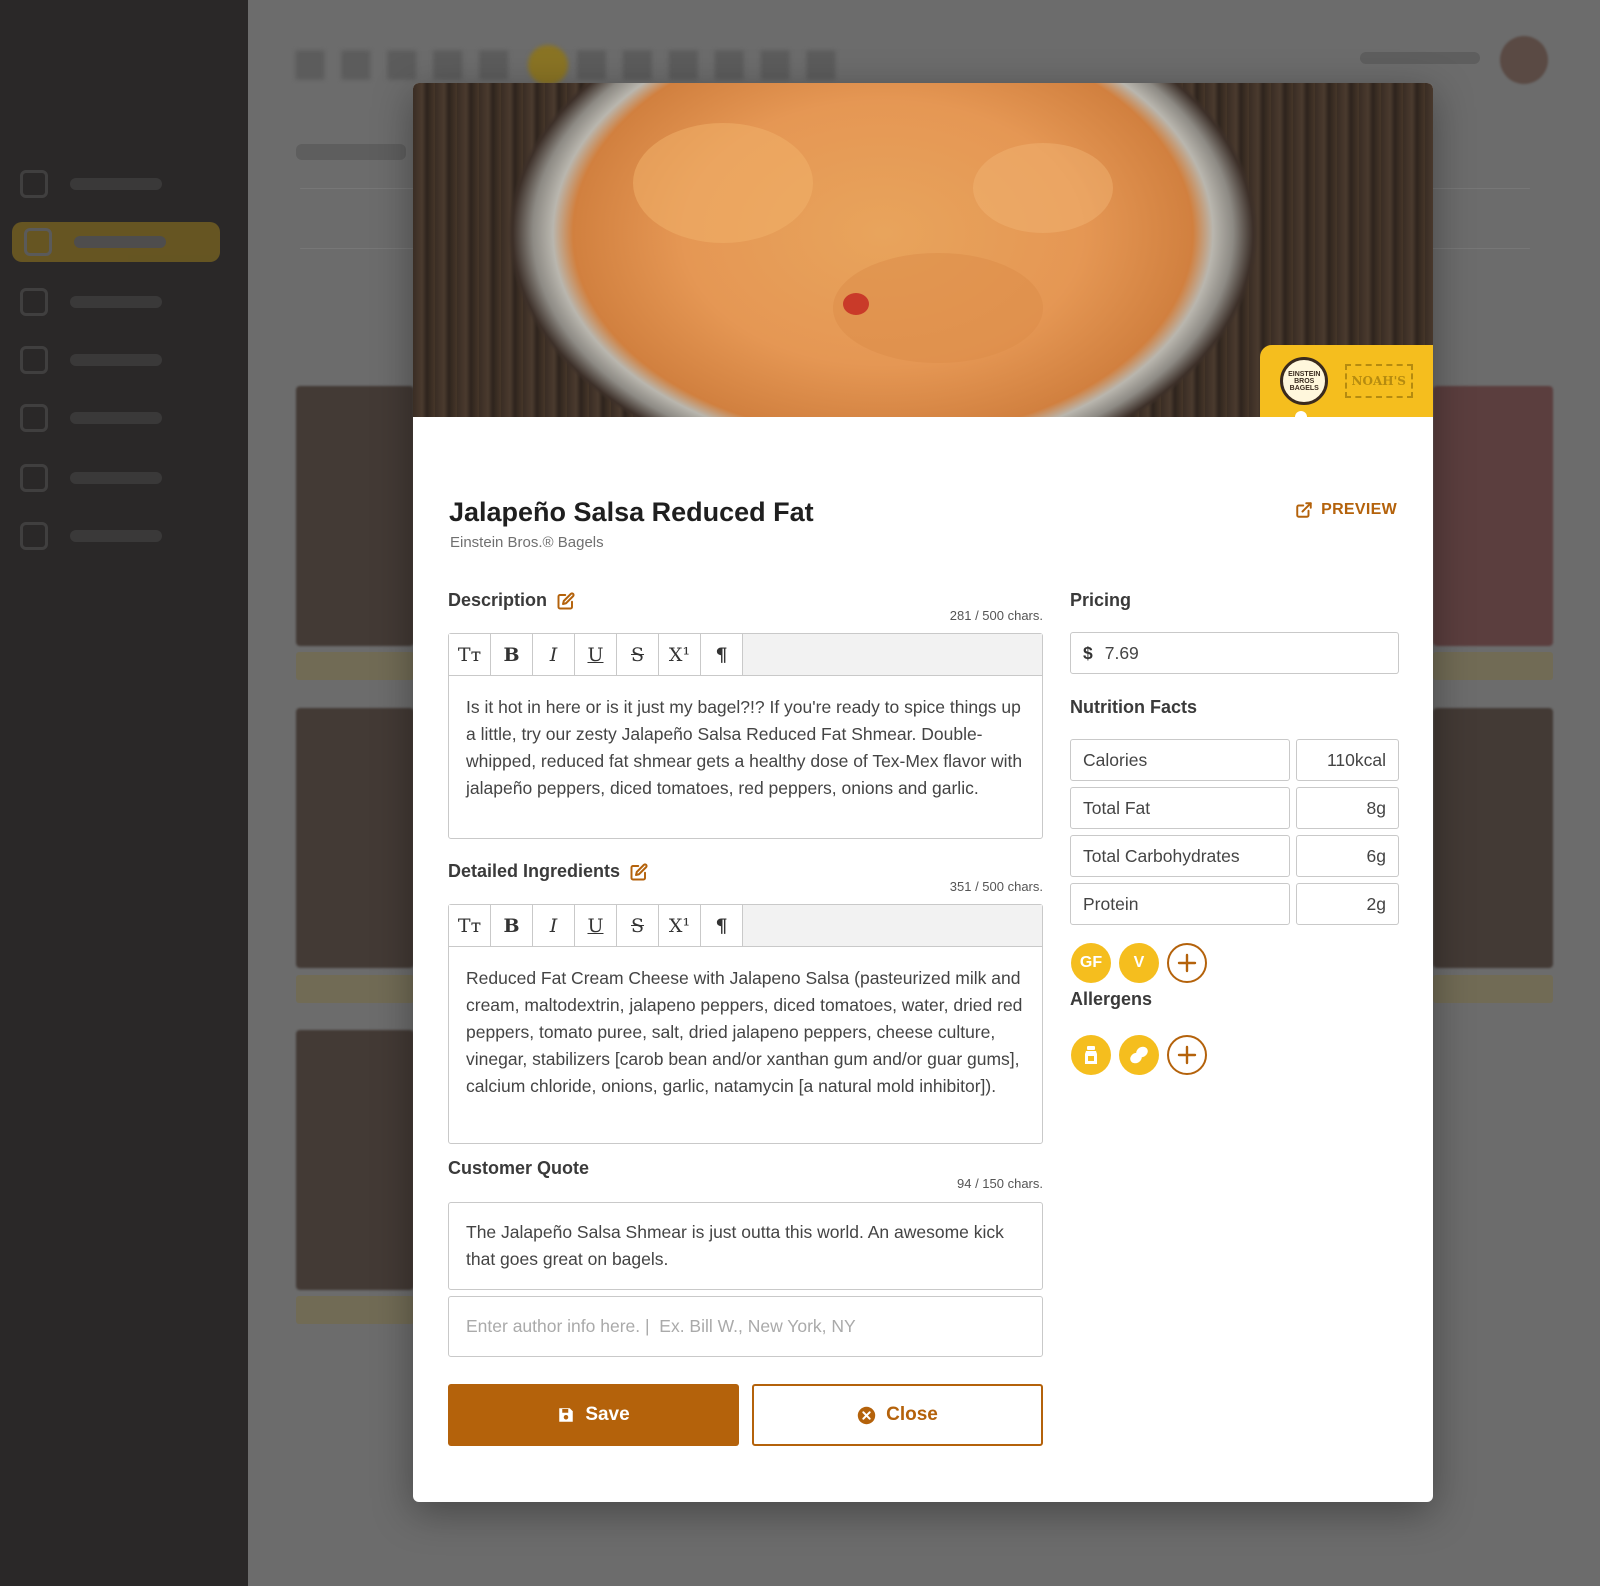  What do you see at coordinates (631, 512) in the screenshot?
I see `product-title: Jalapeño Salsa Reduced Fat` at bounding box center [631, 512].